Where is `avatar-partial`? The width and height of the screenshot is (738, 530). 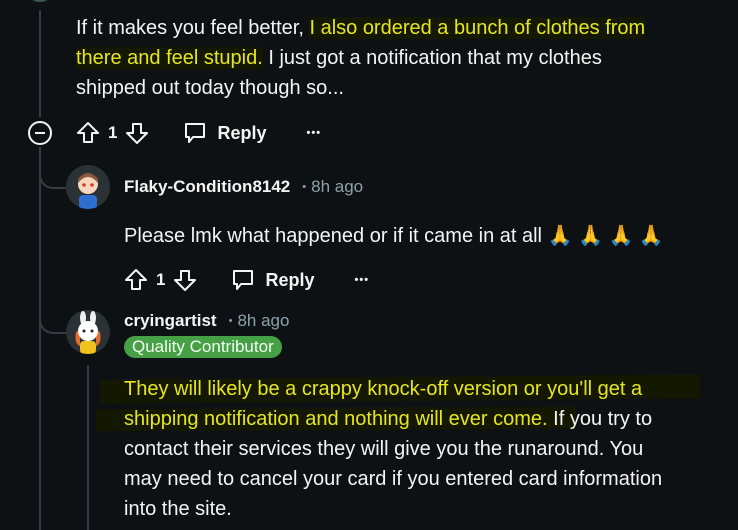
avatar-partial is located at coordinates (40, 1).